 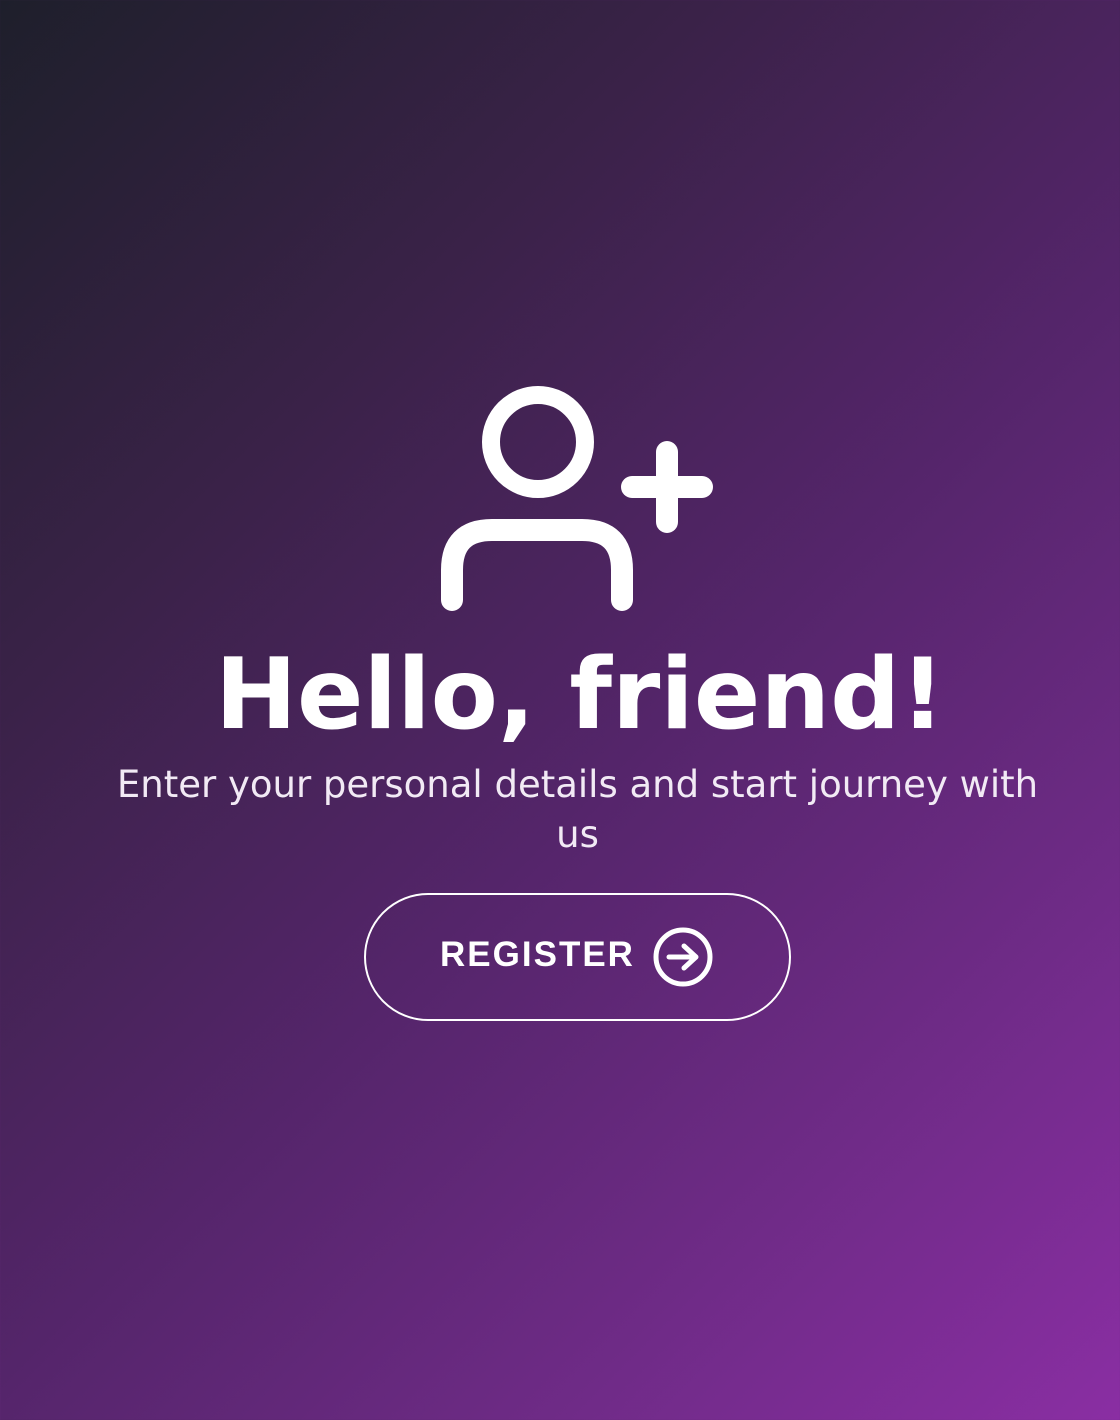 What do you see at coordinates (683, 957) in the screenshot?
I see `arrow-right-circle-icon` at bounding box center [683, 957].